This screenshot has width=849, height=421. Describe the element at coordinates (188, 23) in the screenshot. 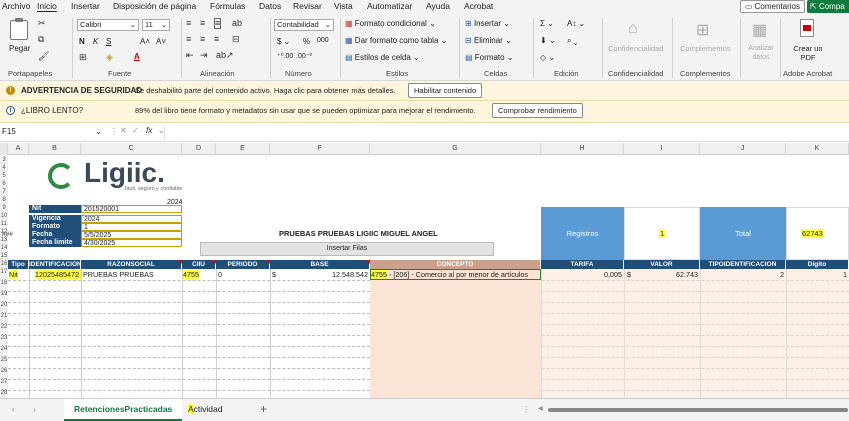

I see `align-top-icon: ≡` at that location.